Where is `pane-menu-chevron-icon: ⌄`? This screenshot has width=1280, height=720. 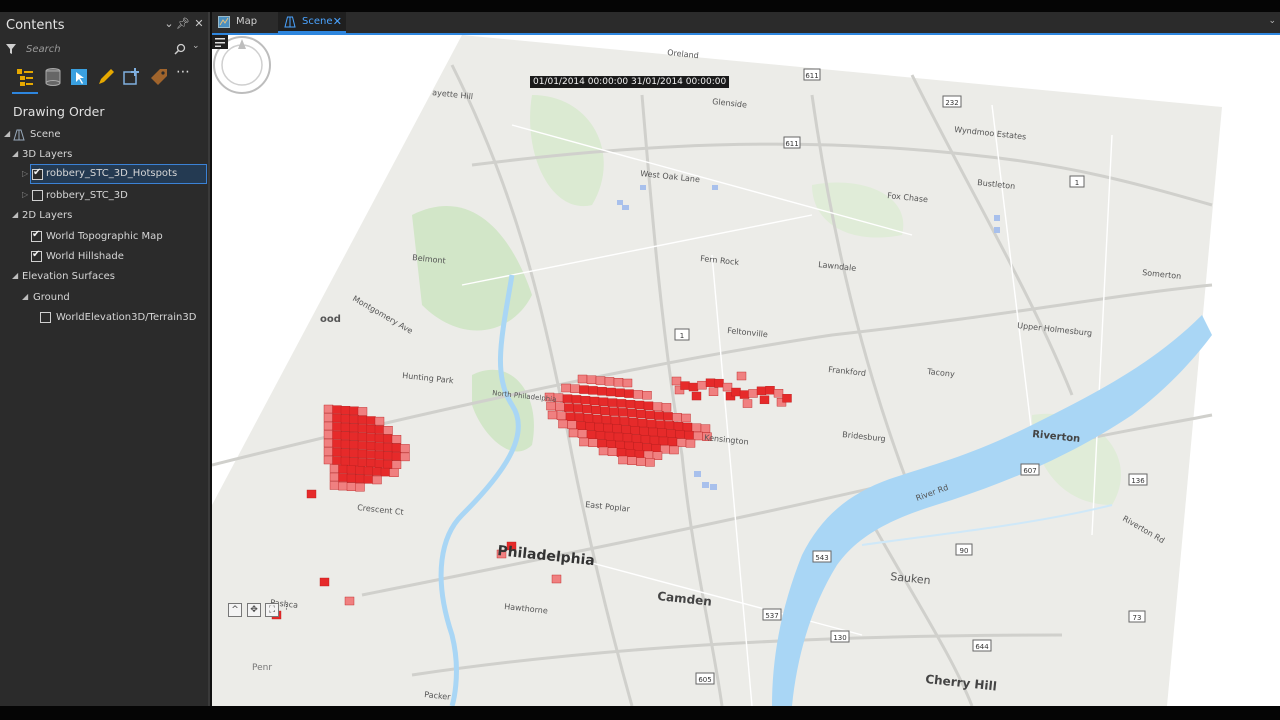 pane-menu-chevron-icon: ⌄ is located at coordinates (169, 23).